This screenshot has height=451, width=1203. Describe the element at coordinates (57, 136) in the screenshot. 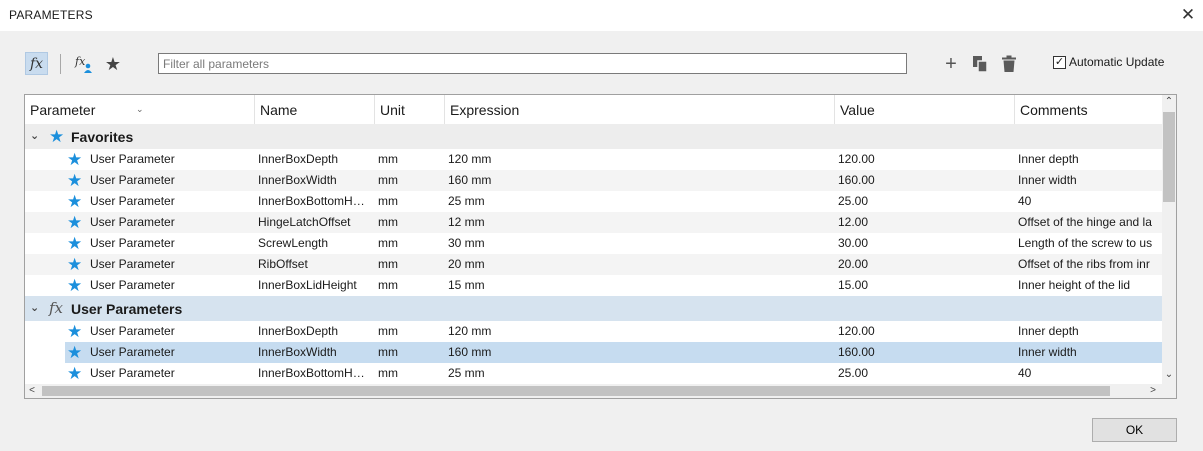

I see `favorites-star-icon: ★` at that location.